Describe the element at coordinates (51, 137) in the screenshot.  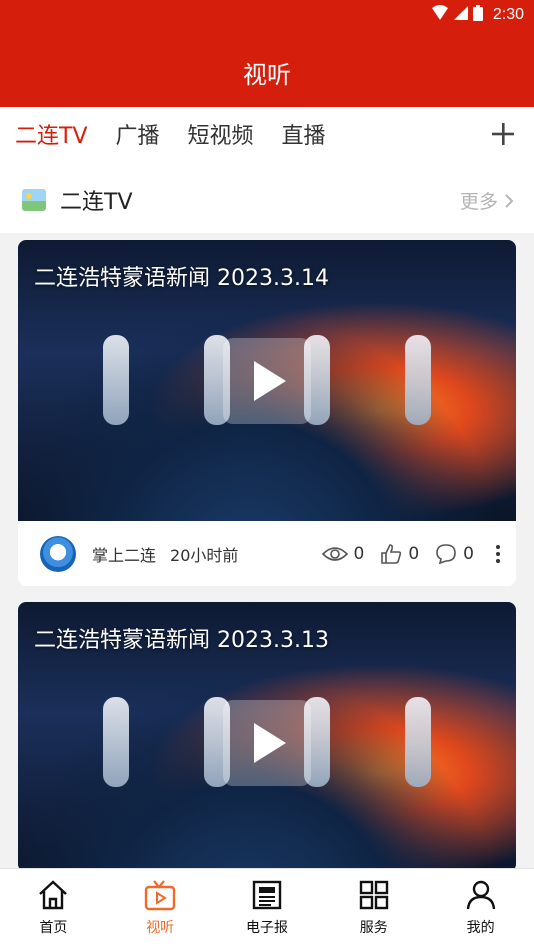
I see `tab-erlian-tv: 二连TV` at that location.